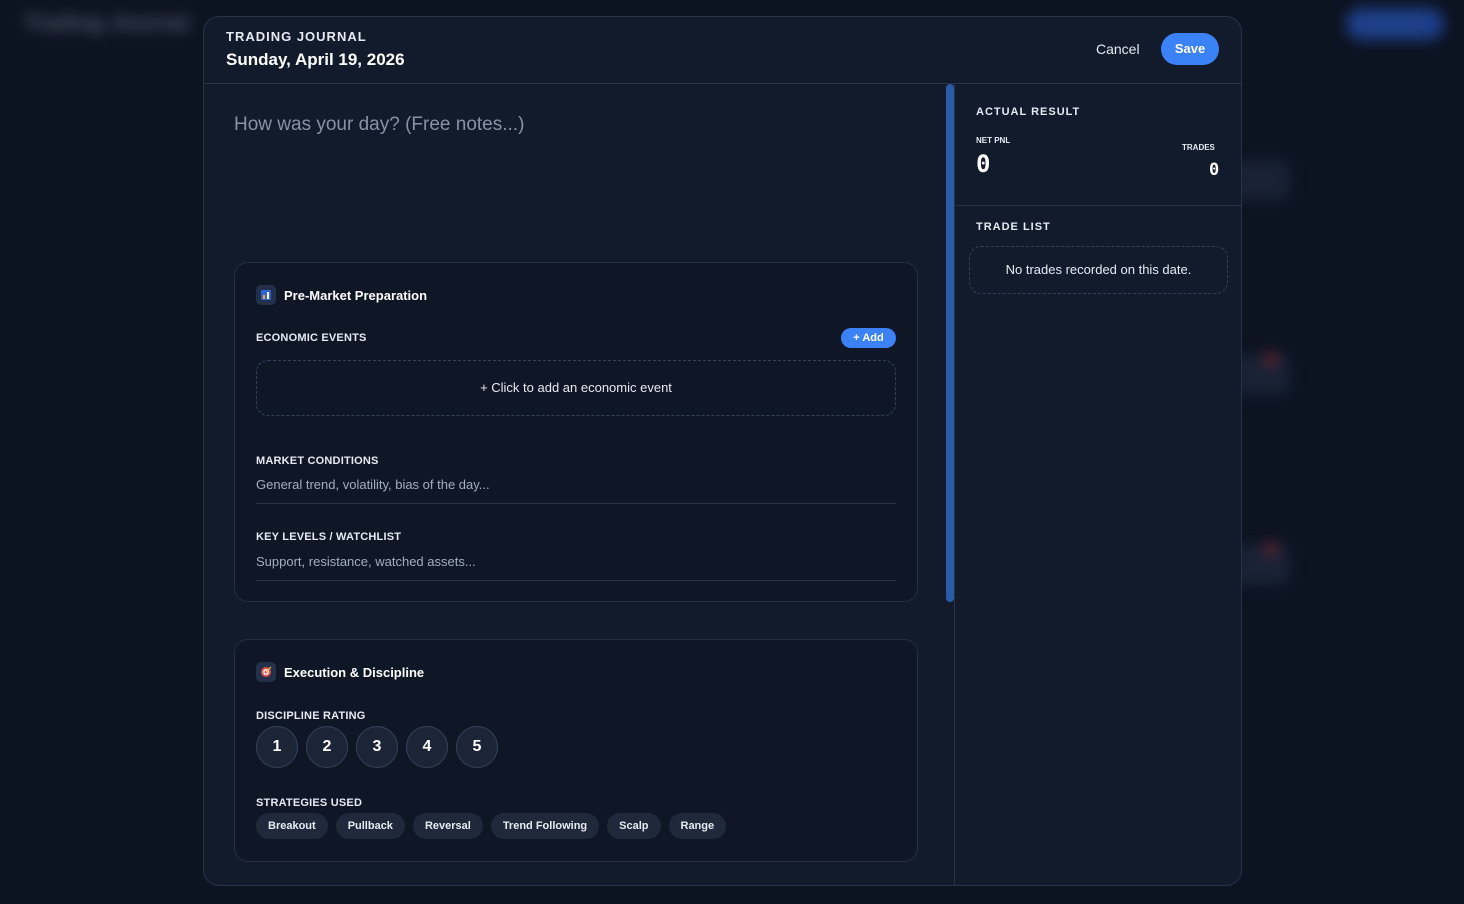 The image size is (1464, 904). I want to click on premarket-title: Pre-Market Preparation, so click(356, 295).